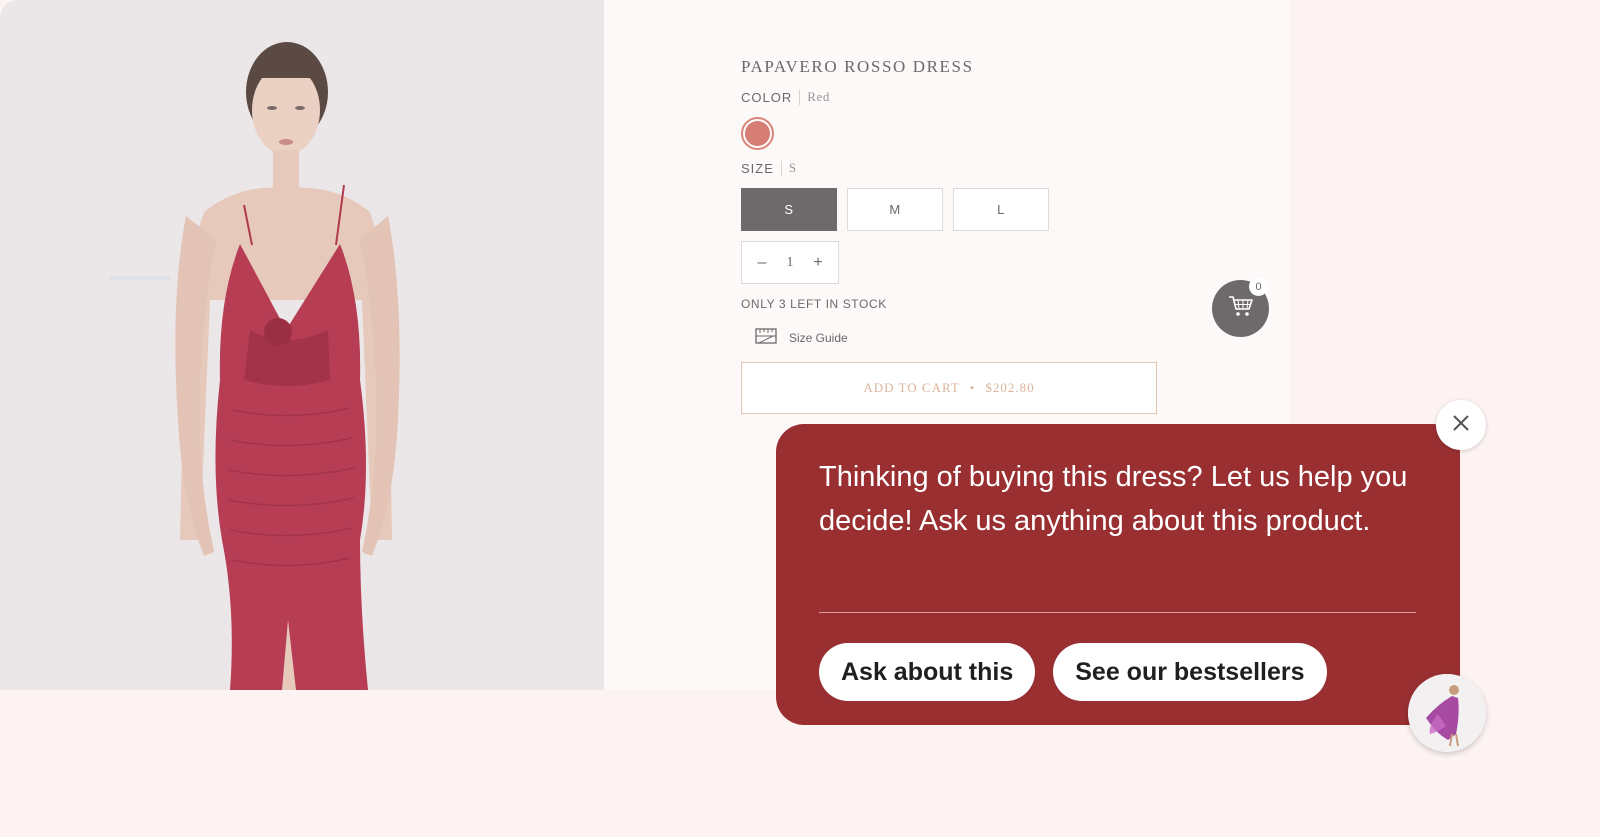 The width and height of the screenshot is (1600, 837). What do you see at coordinates (757, 168) in the screenshot?
I see `size-label: SIZE` at bounding box center [757, 168].